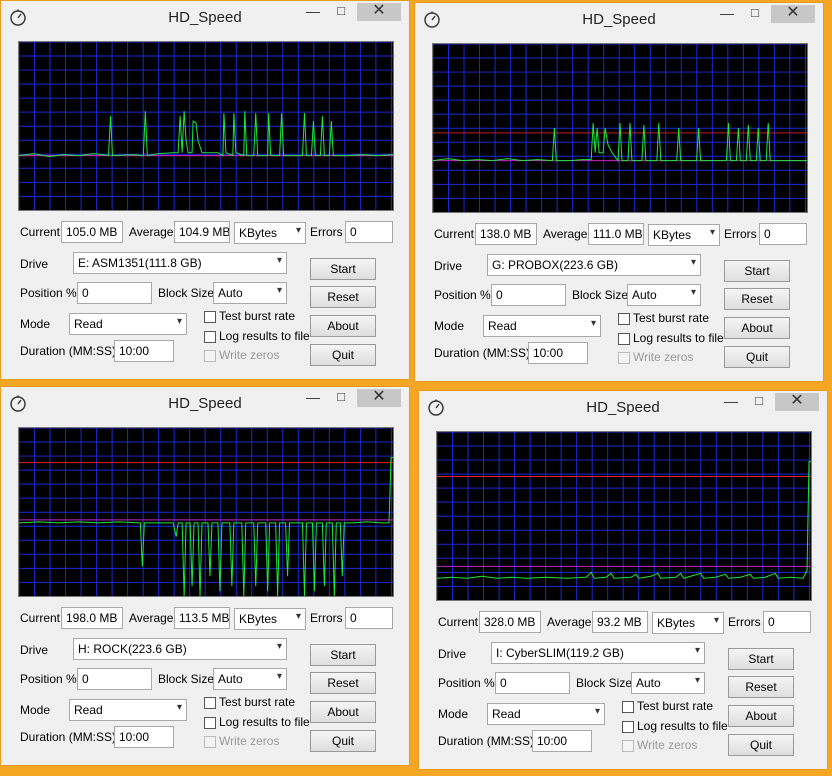 This screenshot has width=832, height=776. Describe the element at coordinates (180, 649) in the screenshot. I see `drive-select: H: ROCK(223.6 GB) ▾` at that location.